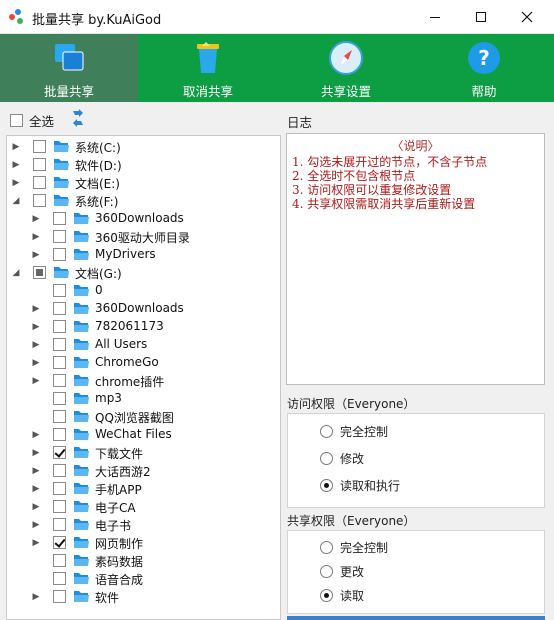 This screenshot has height=620, width=554. What do you see at coordinates (435, 17) in the screenshot?
I see `minimize-button` at bounding box center [435, 17].